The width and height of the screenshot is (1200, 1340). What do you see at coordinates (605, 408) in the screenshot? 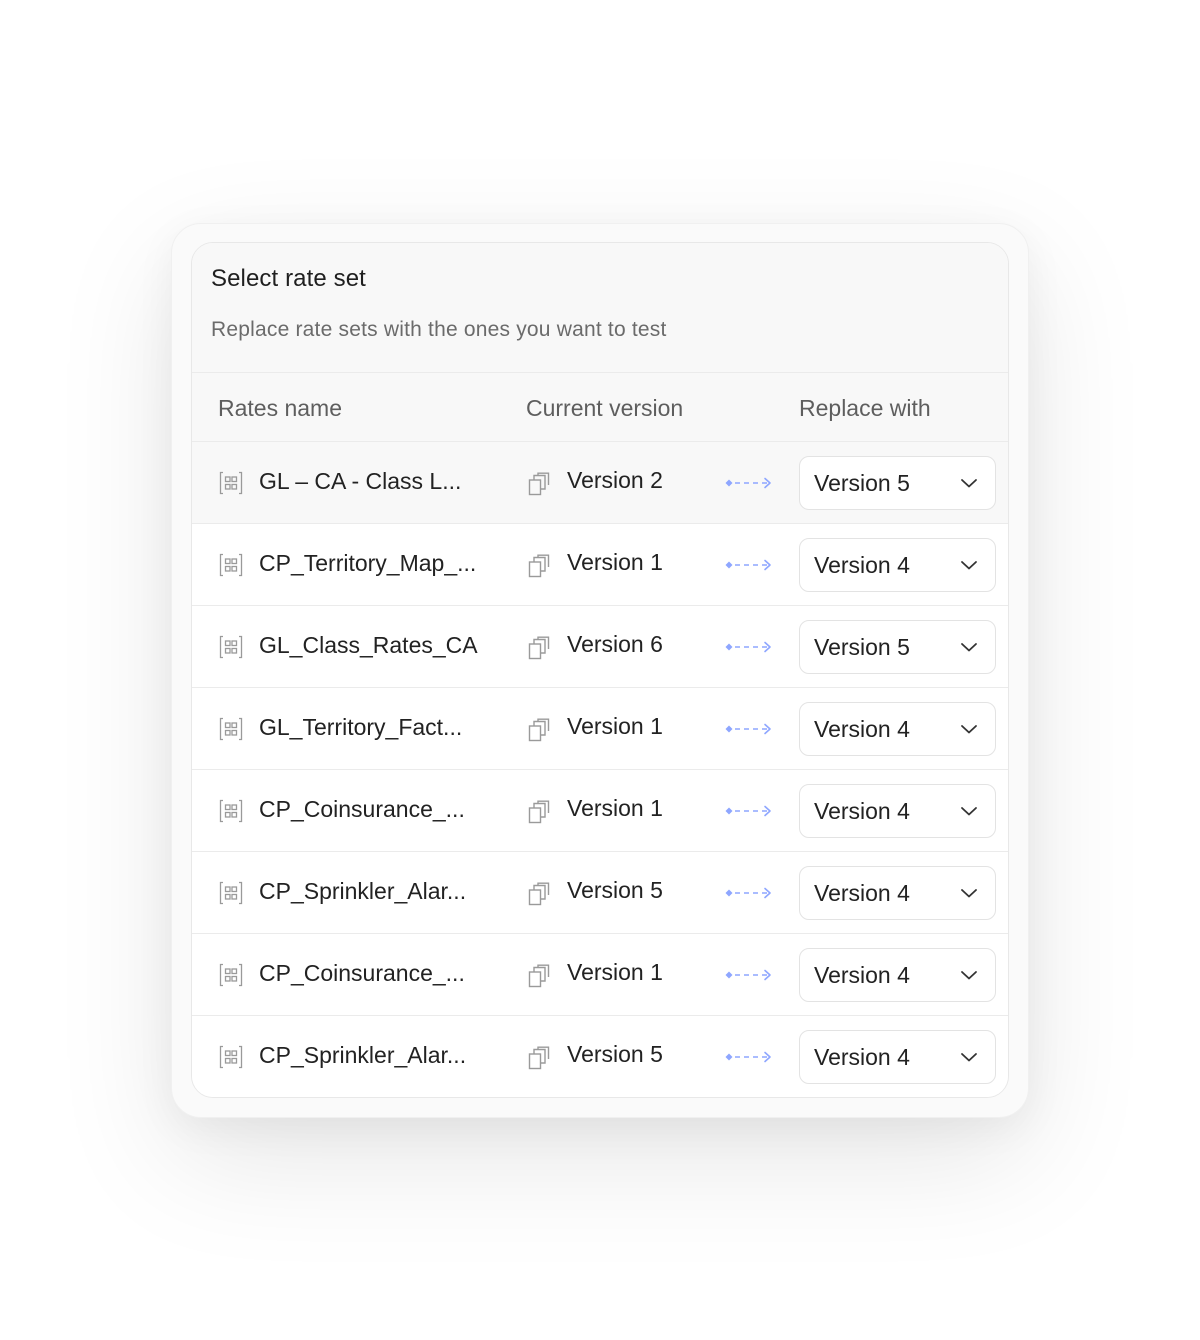
I see `column-header-current-version: Current version` at bounding box center [605, 408].